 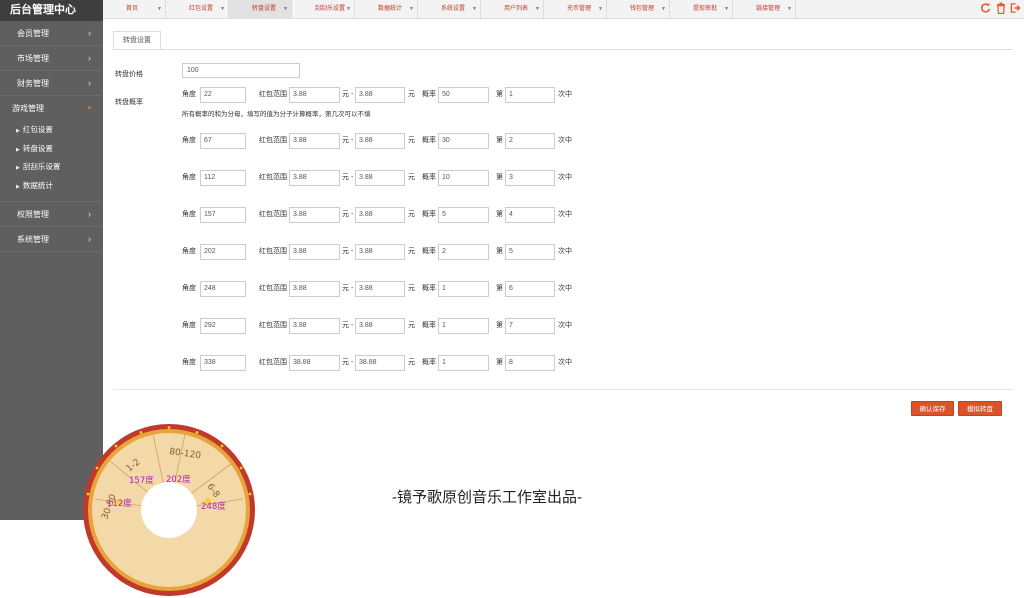 I want to click on probability-input: 5, so click(x=463, y=215).